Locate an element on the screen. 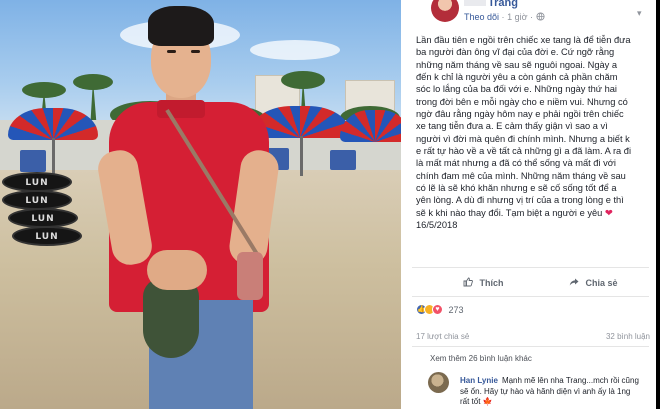  action-bar: Thích Chia sẻ is located at coordinates (530, 282).